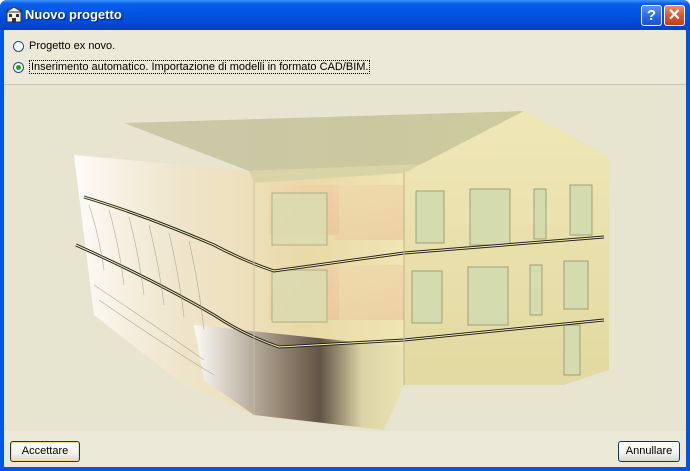  What do you see at coordinates (345, 15) in the screenshot?
I see `title-bar: Nuovo progetto ? ✕` at bounding box center [345, 15].